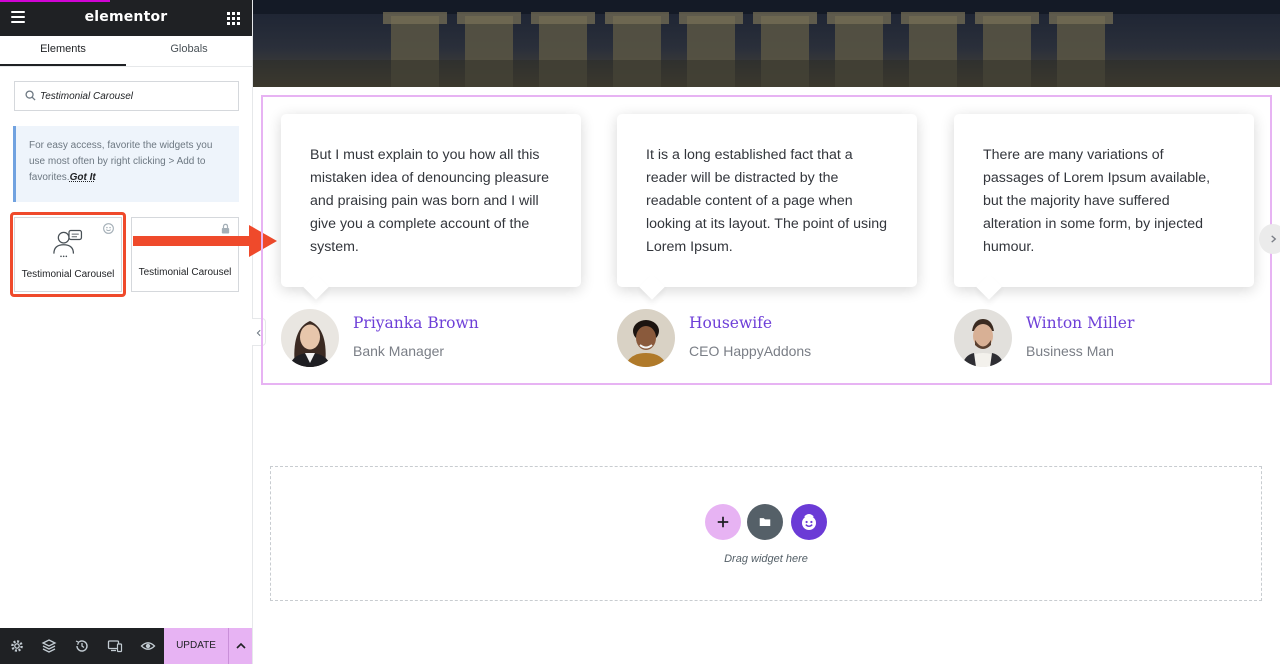 Image resolution: width=1280 pixels, height=664 pixels. What do you see at coordinates (83, 177) in the screenshot?
I see `got-it-link: Got It` at bounding box center [83, 177].